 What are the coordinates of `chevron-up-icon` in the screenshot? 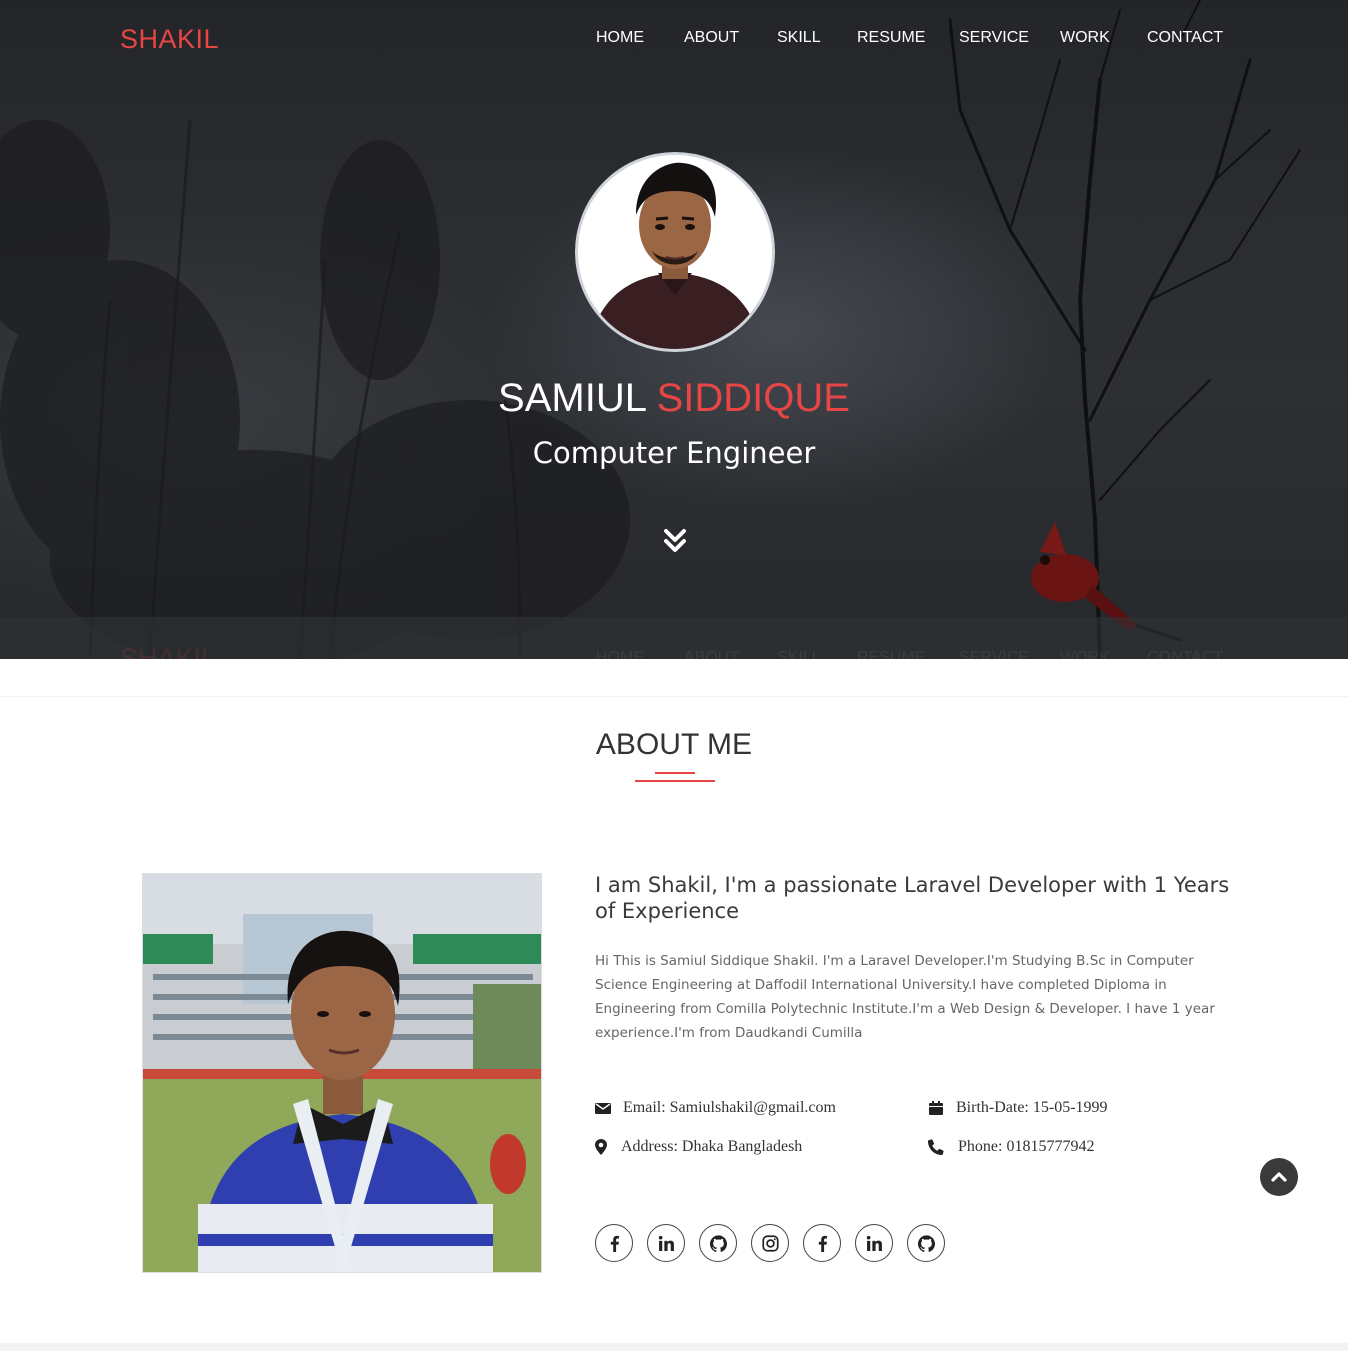 It's located at (1279, 1177).